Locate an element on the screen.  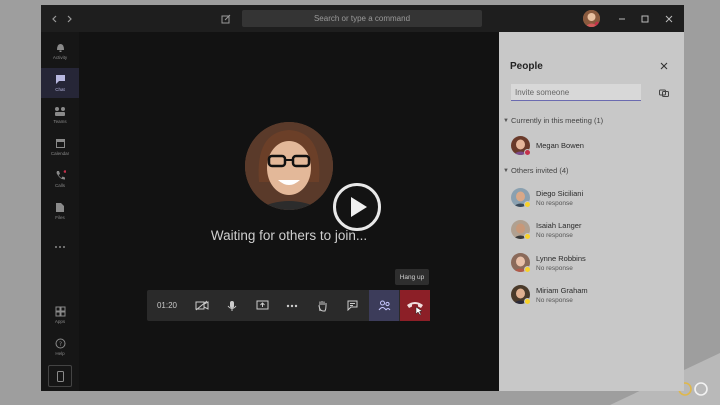
people-icon is located at coordinates (384, 305).